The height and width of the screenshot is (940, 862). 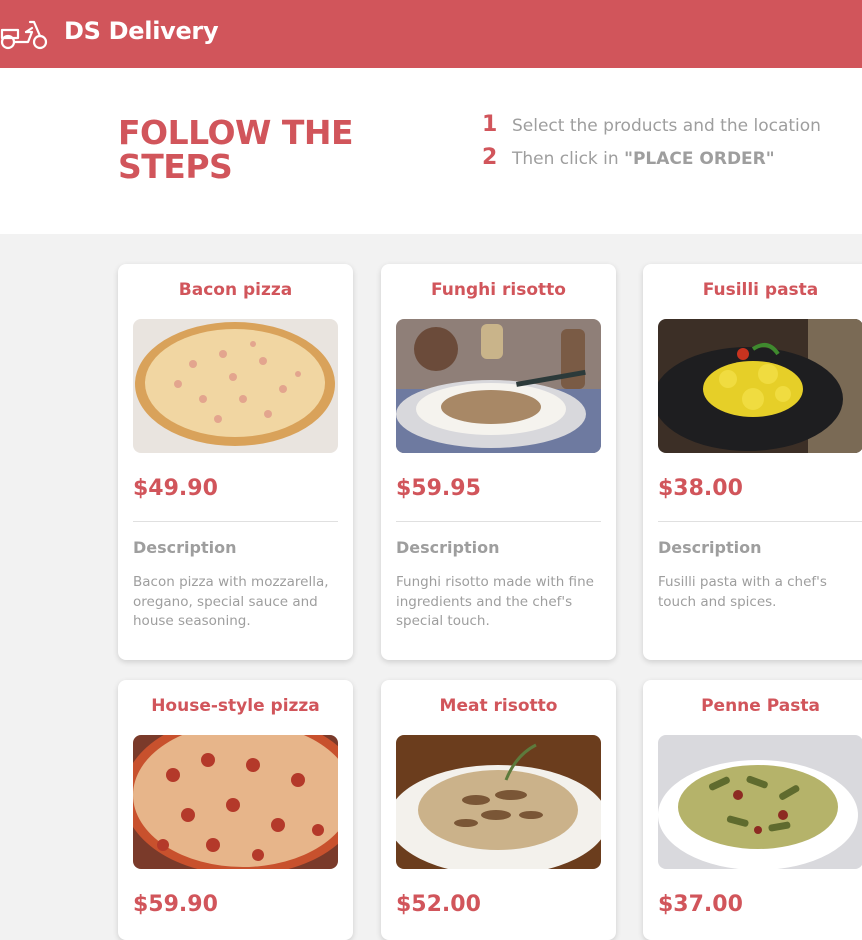 I want to click on step-text: Then click in, so click(x=568, y=159).